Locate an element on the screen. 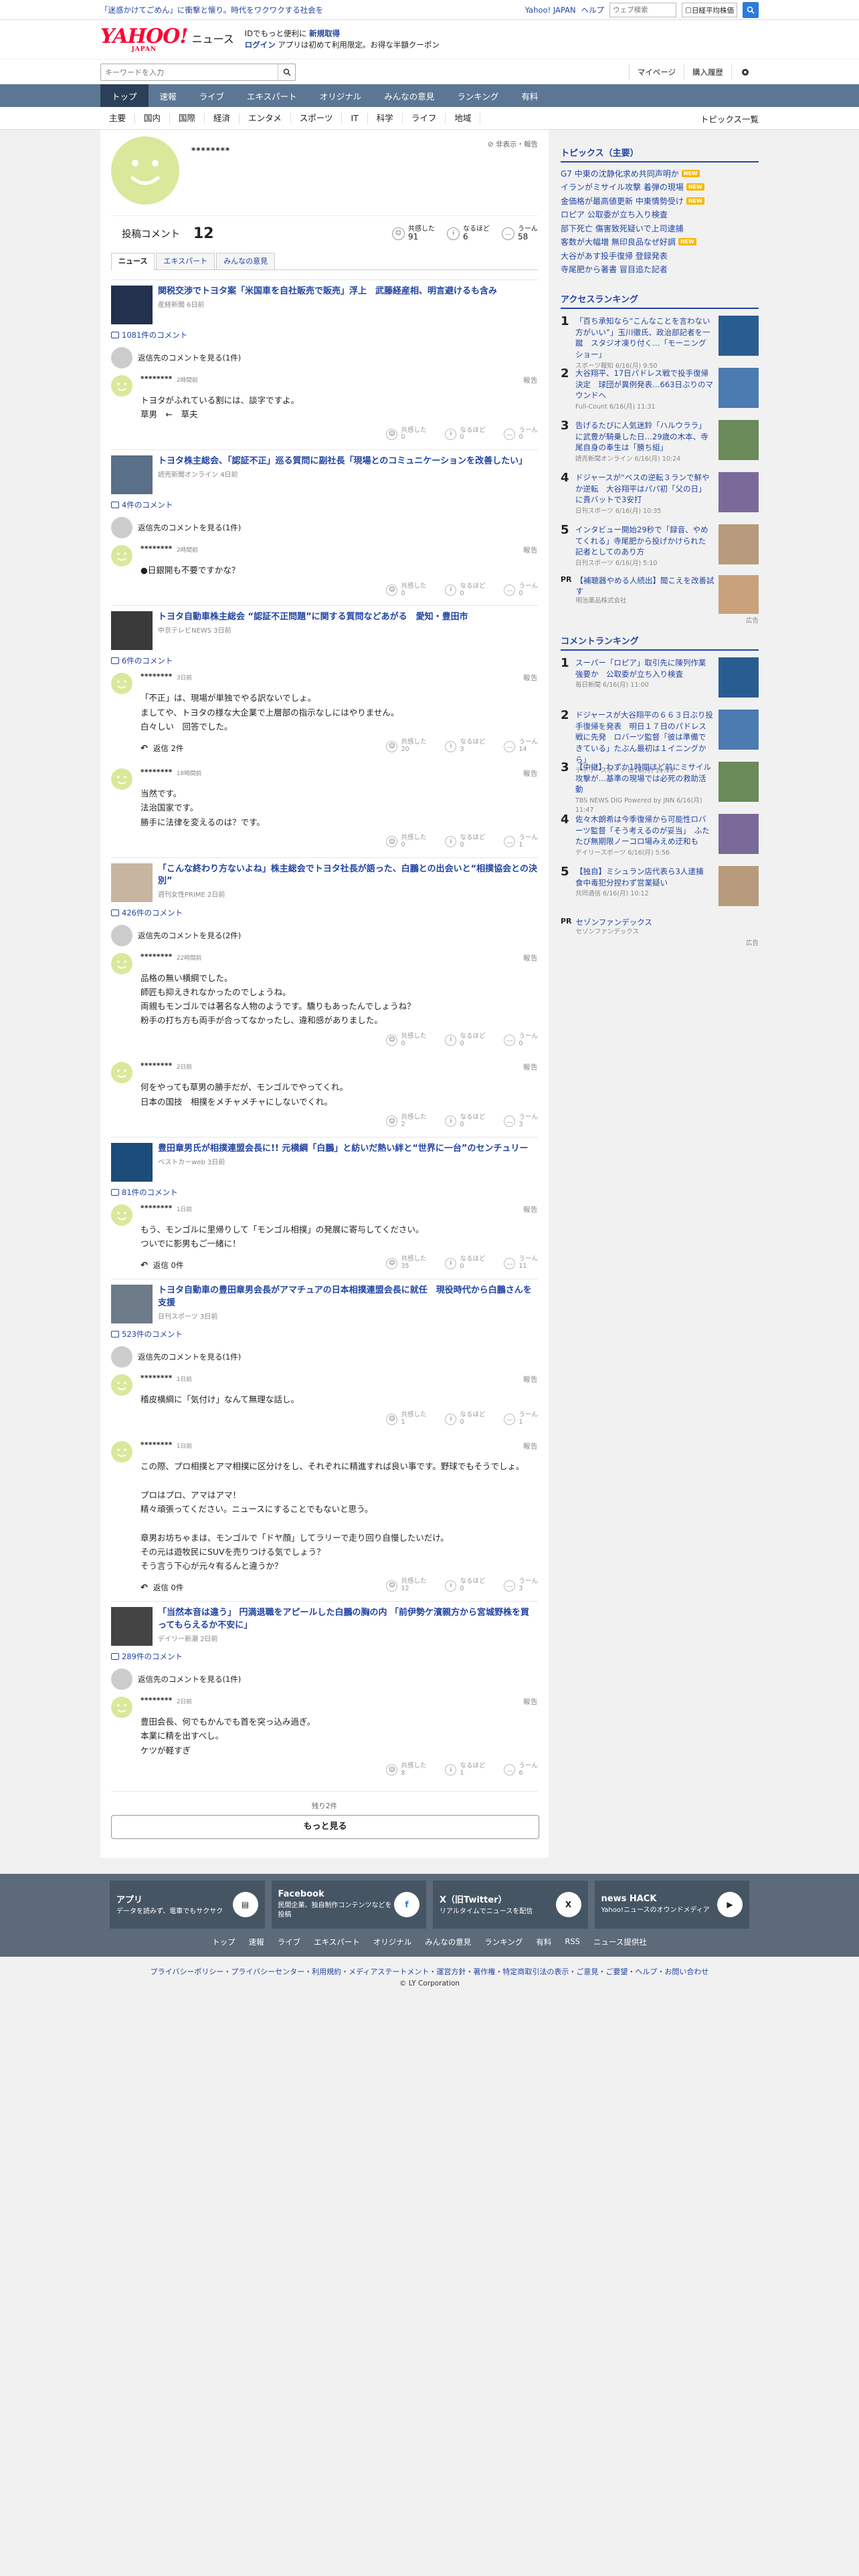 This screenshot has width=859, height=2576. mypage-link: マイページ is located at coordinates (656, 72).